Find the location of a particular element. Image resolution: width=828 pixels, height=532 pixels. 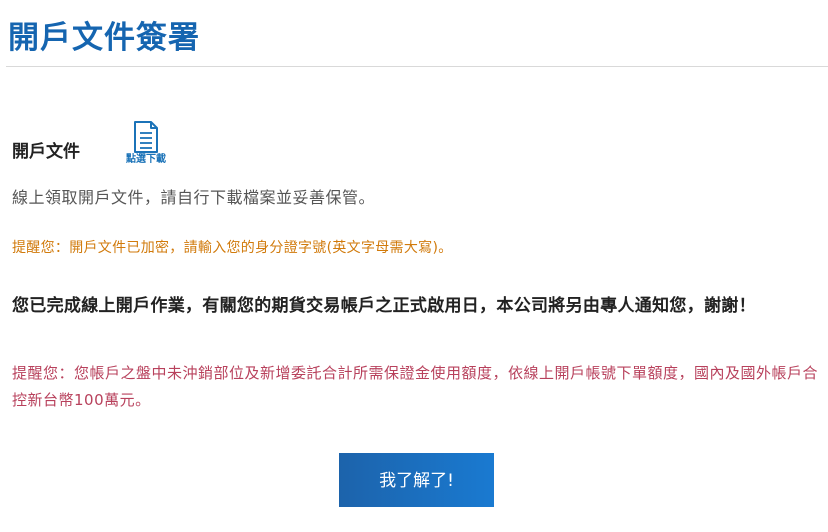

document-icon is located at coordinates (146, 137).